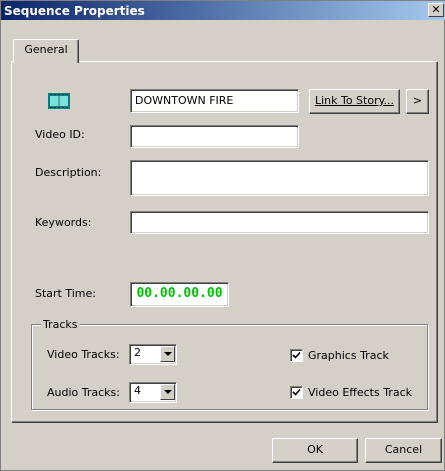  I want to click on window-title: Sequence Properties, so click(74, 11).